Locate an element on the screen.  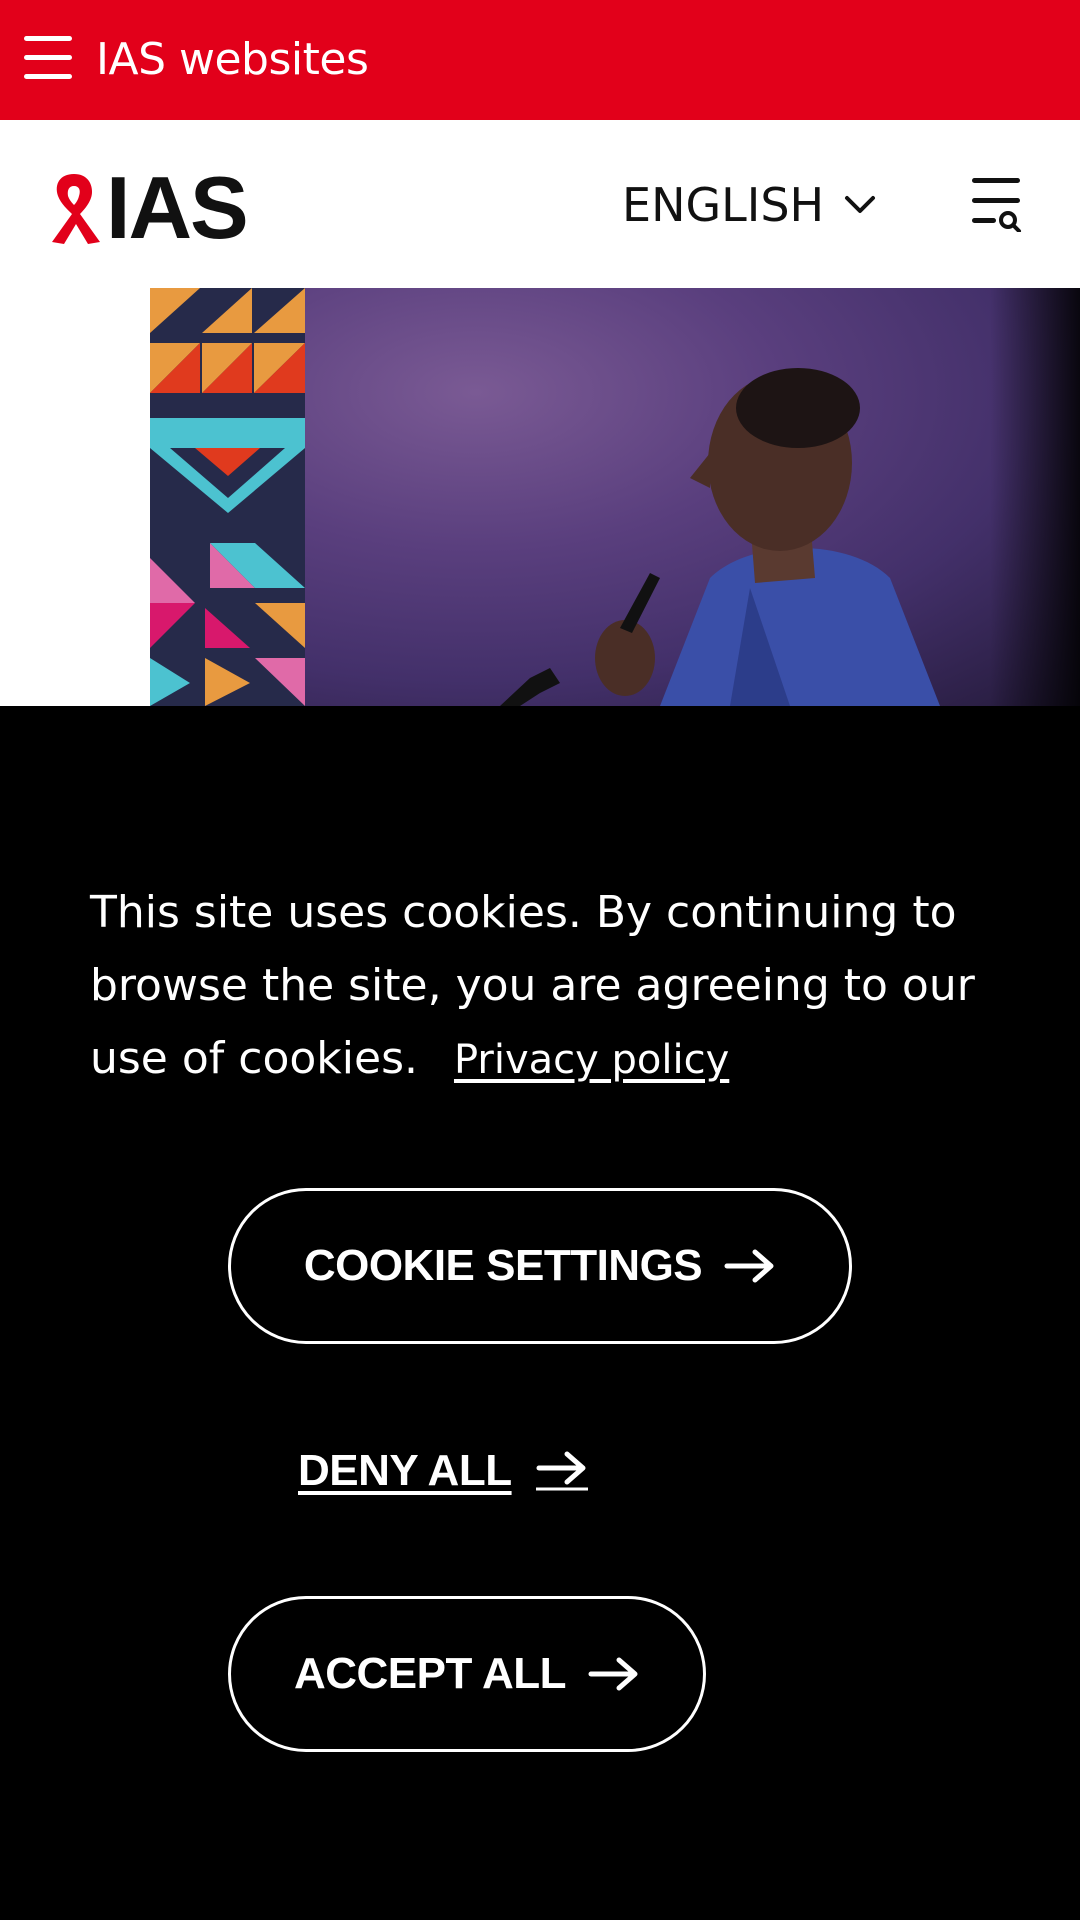
deny-all-label: DENY ALL is located at coordinates (405, 1470).